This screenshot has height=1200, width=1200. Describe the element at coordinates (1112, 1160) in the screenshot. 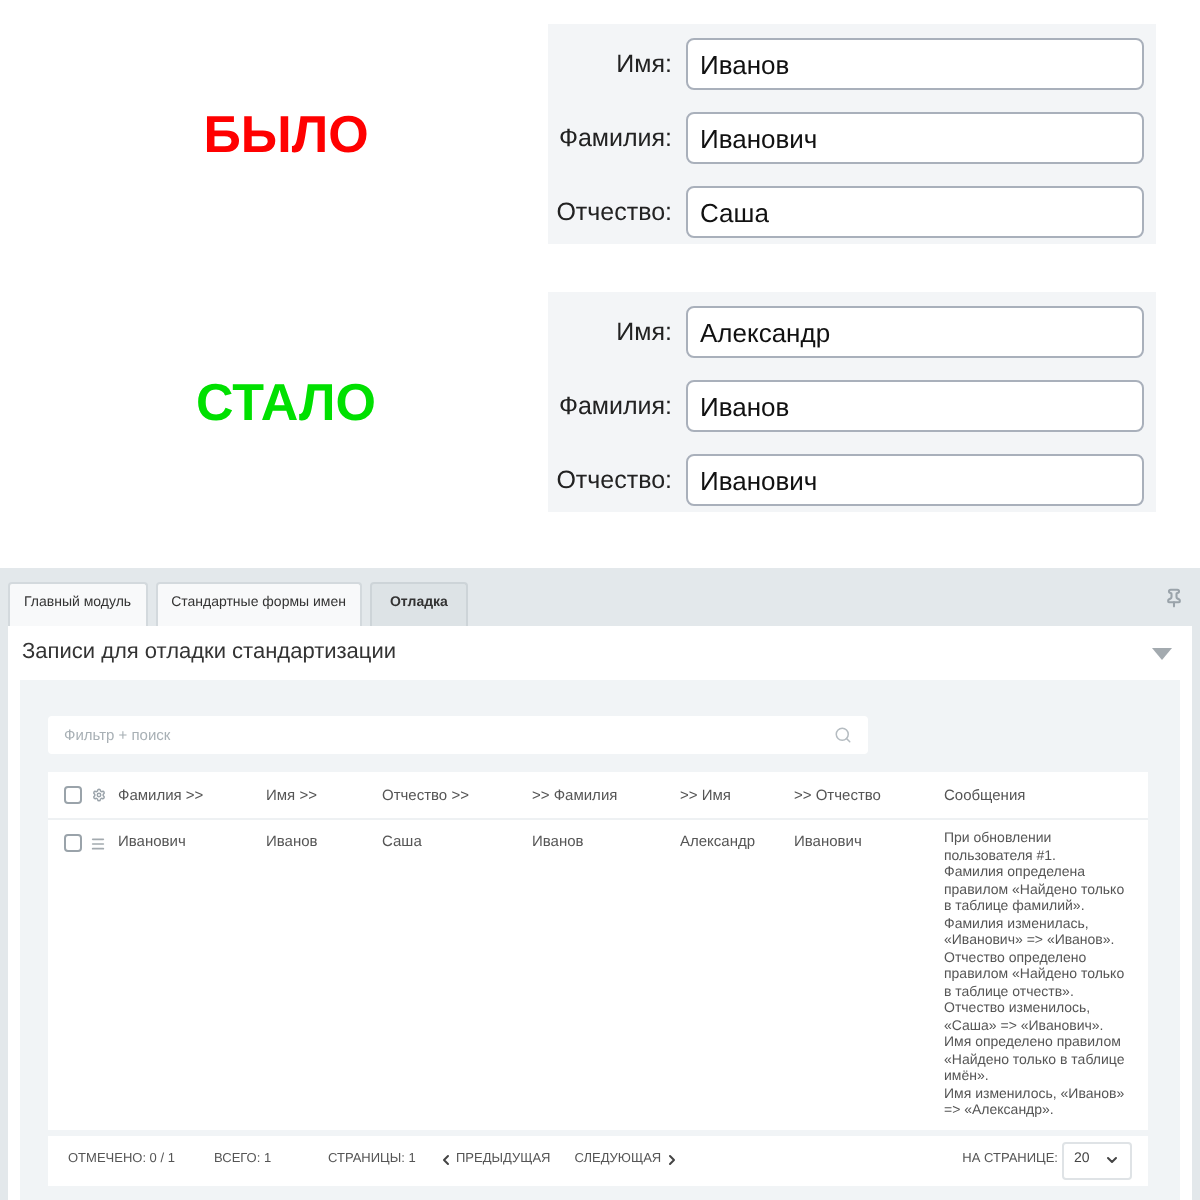

I see `chevron-down-icon` at that location.